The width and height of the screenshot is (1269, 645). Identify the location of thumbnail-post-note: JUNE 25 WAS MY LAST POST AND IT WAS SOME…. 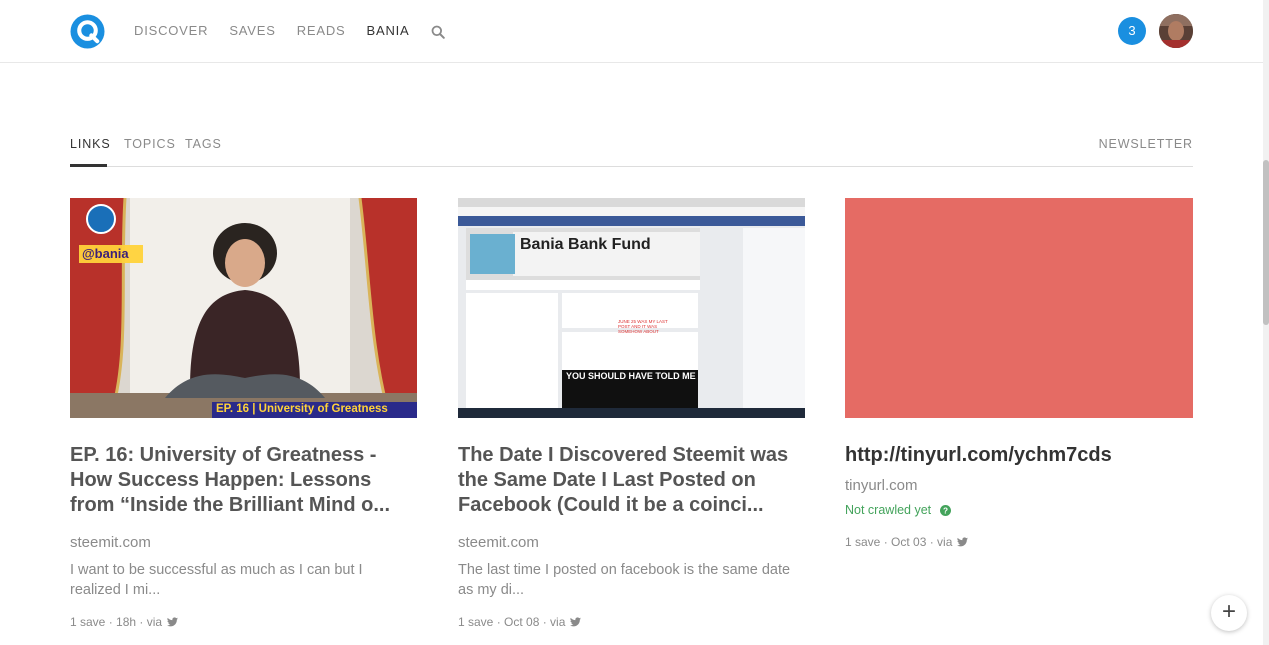
(643, 327).